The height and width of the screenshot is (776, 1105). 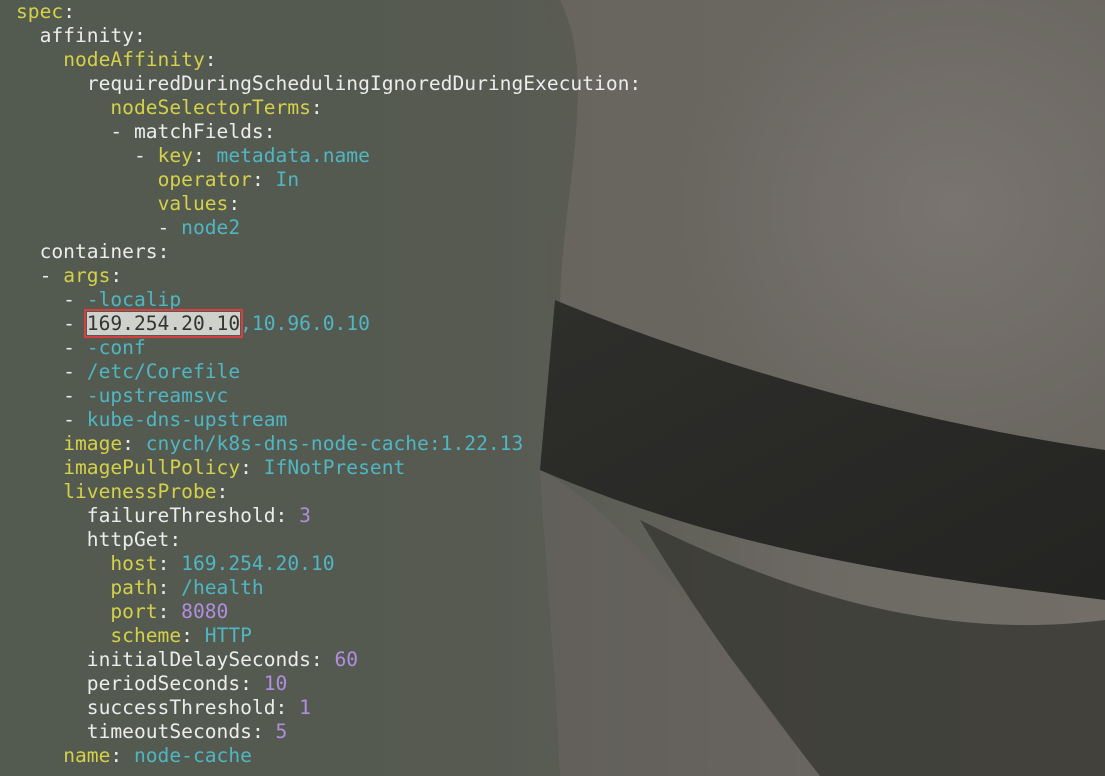 I want to click on yaml-key: httpGet, so click(x=128, y=539).